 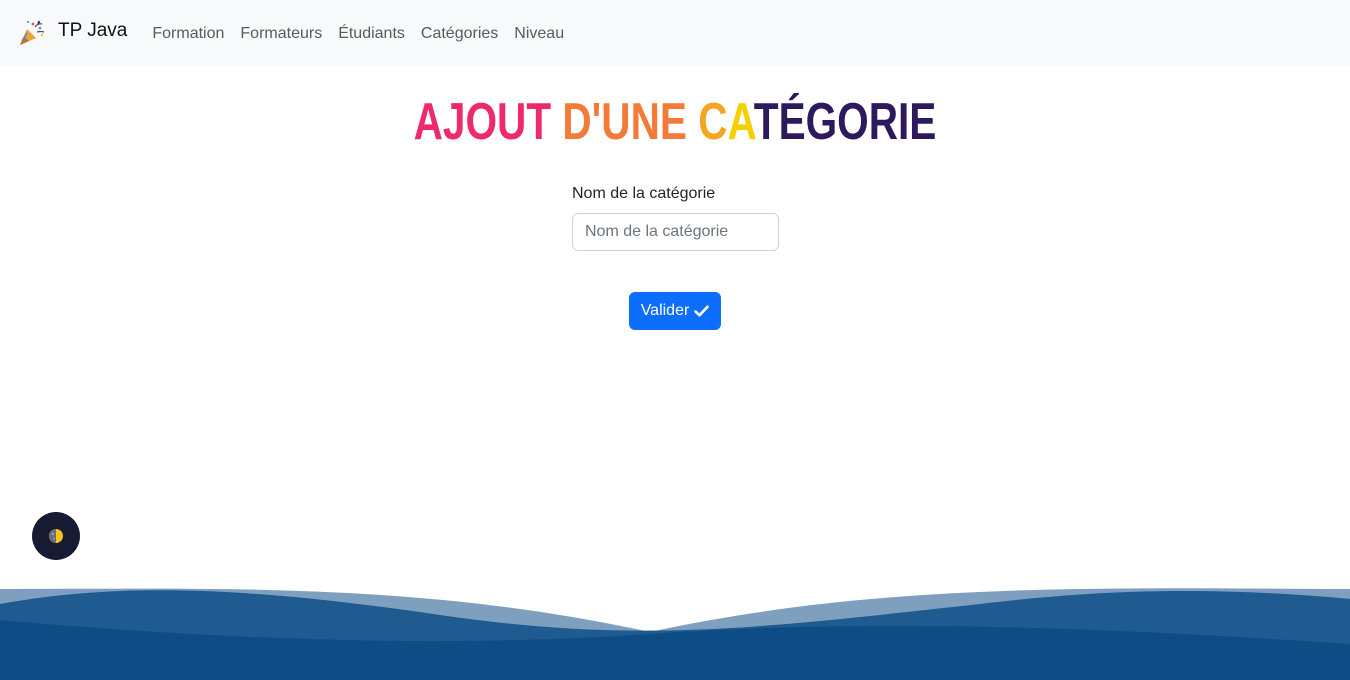 I want to click on category-name-label: Nom de la catégorie, so click(x=644, y=193).